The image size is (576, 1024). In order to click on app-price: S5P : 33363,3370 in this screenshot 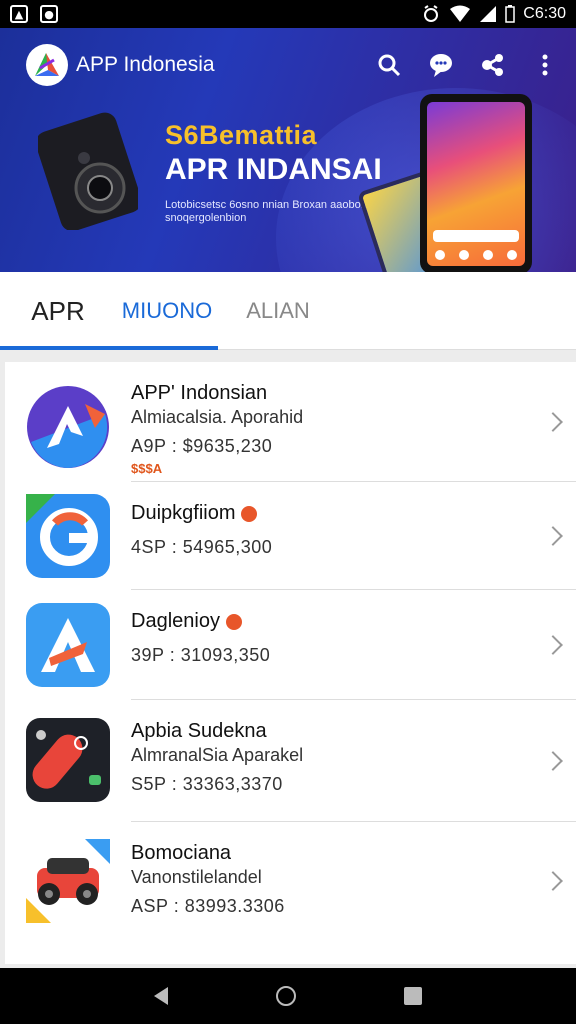, I will do `click(207, 784)`.